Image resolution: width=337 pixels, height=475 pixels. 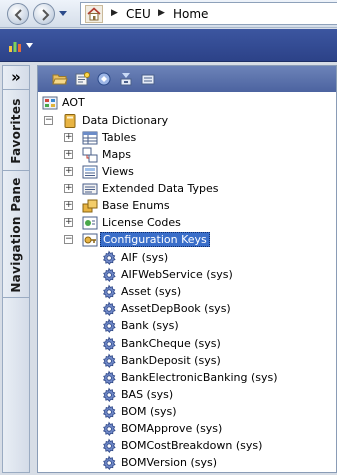 I want to click on back-button, so click(x=18, y=14).